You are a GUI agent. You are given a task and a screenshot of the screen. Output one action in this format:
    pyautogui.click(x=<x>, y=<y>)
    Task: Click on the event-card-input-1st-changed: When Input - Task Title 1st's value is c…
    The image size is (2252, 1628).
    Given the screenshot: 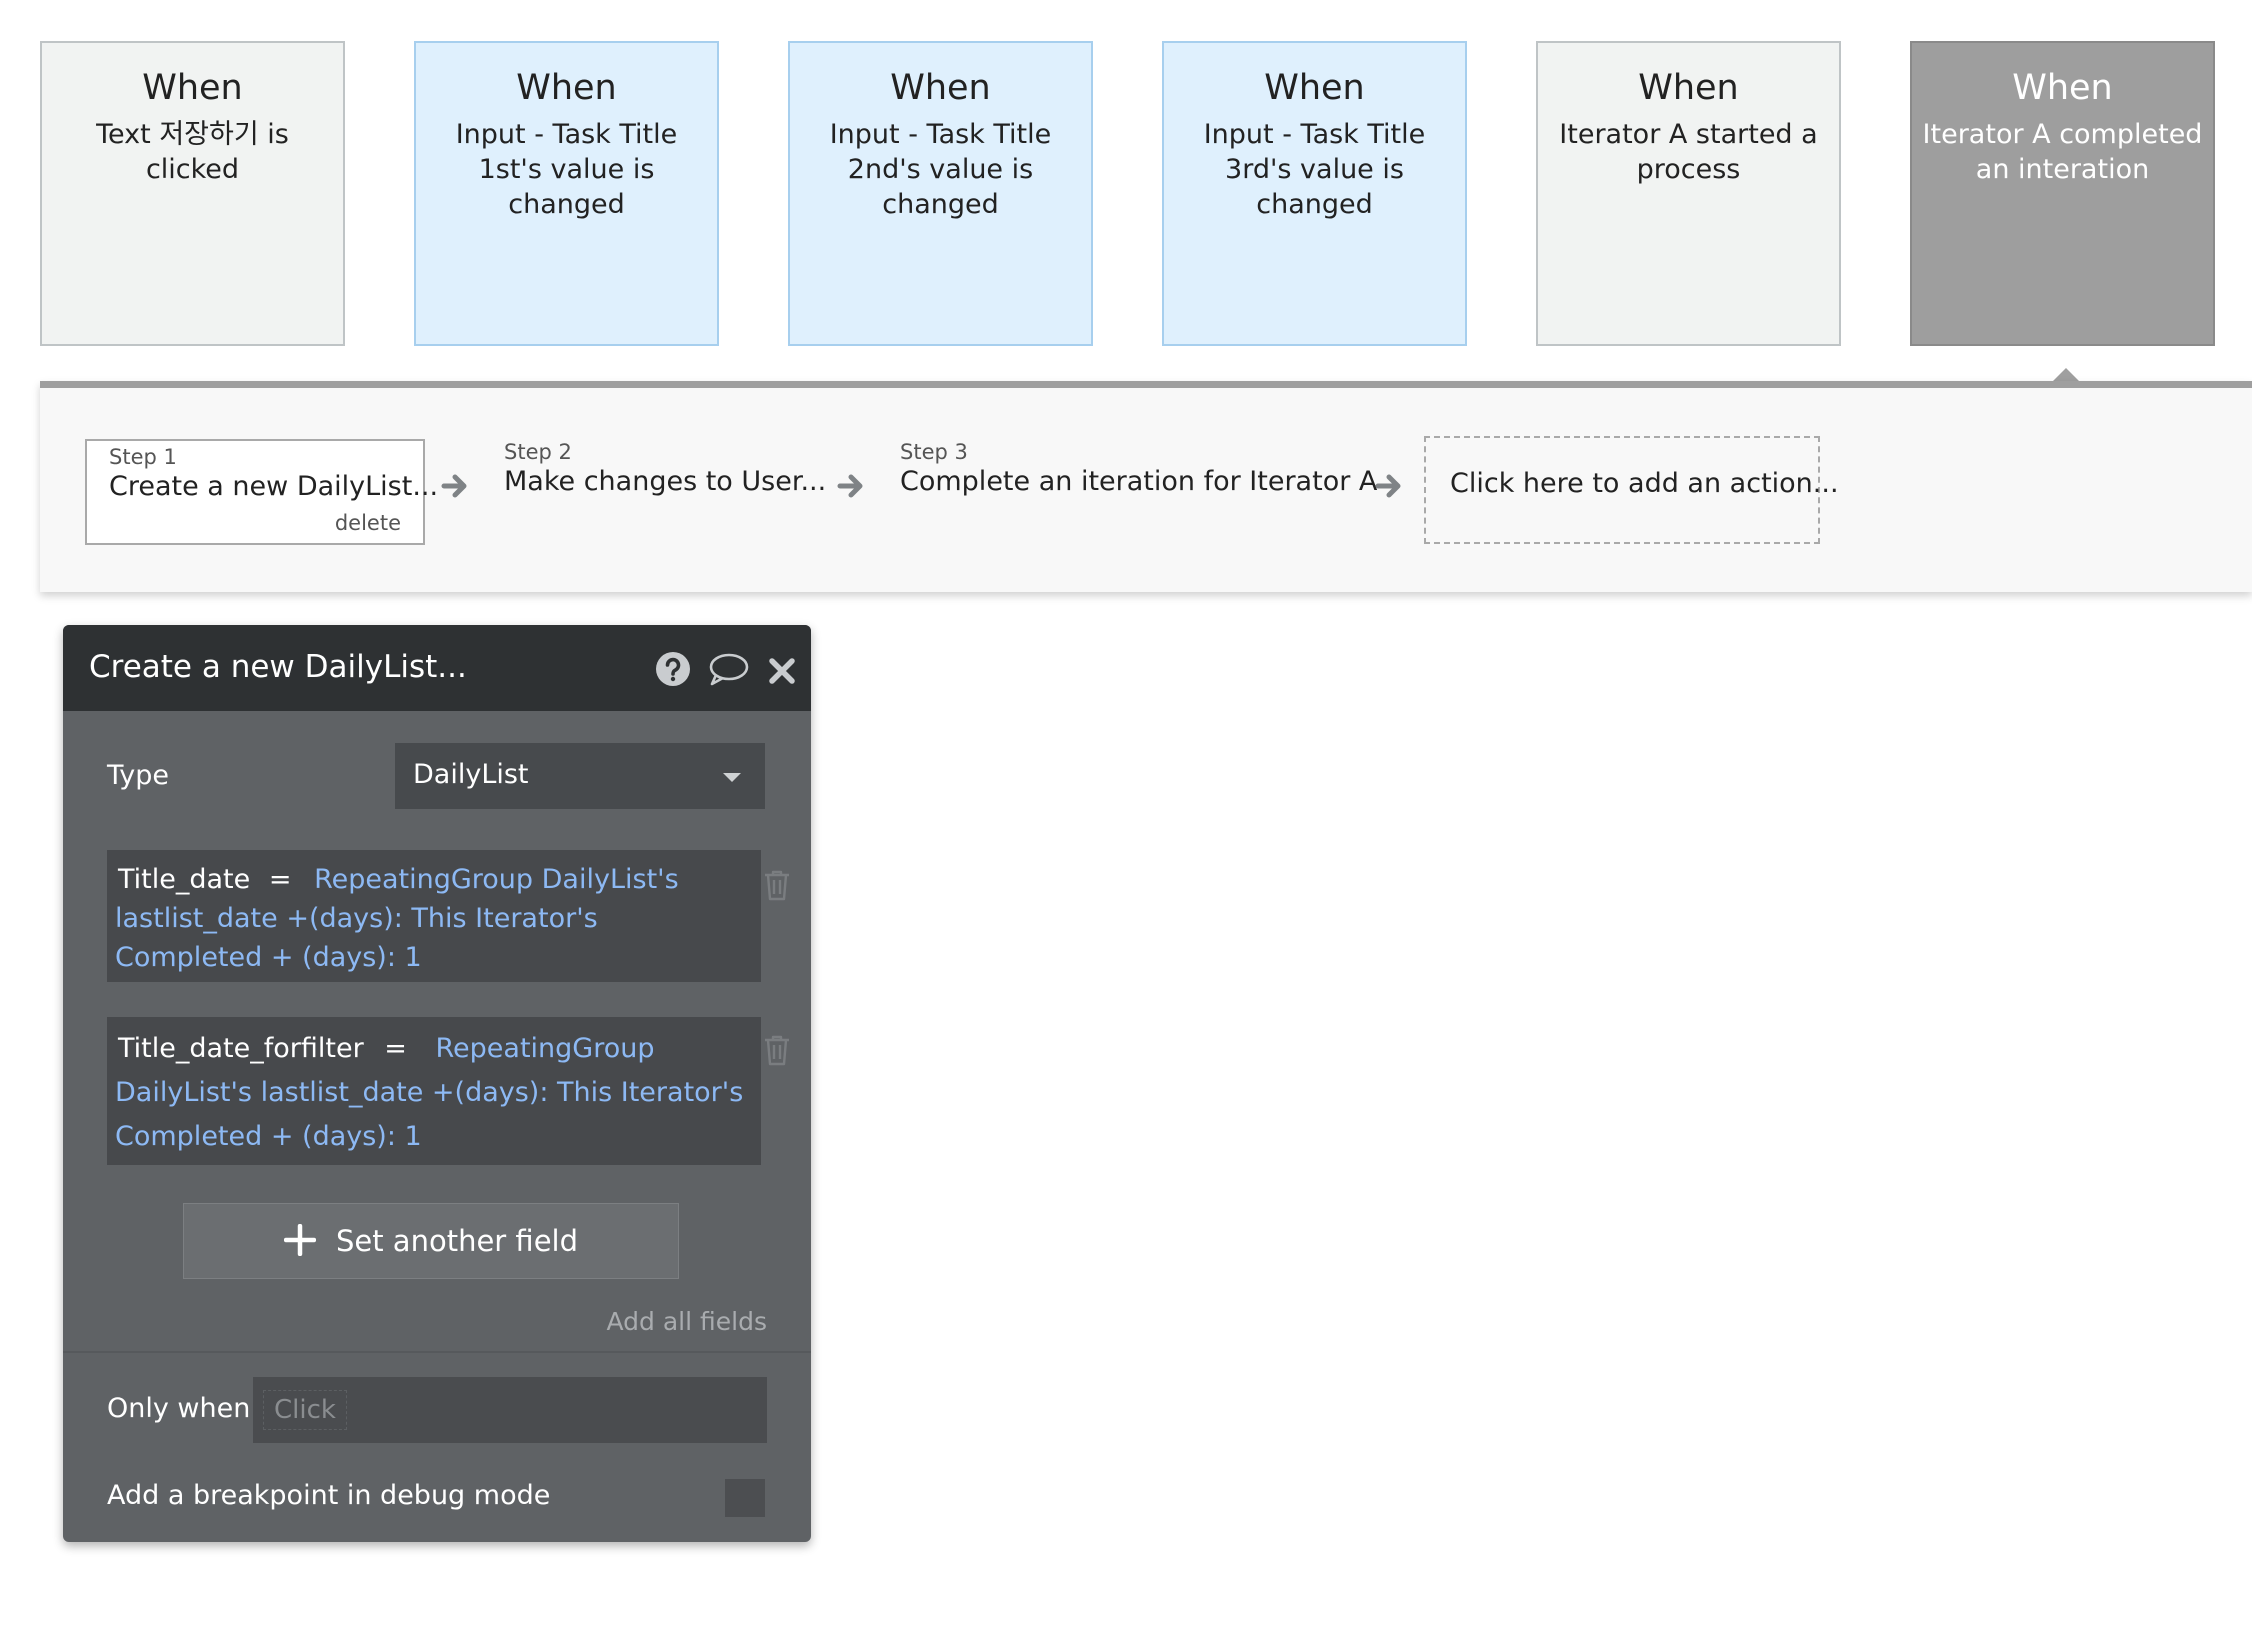 What is the action you would take?
    pyautogui.click(x=566, y=193)
    